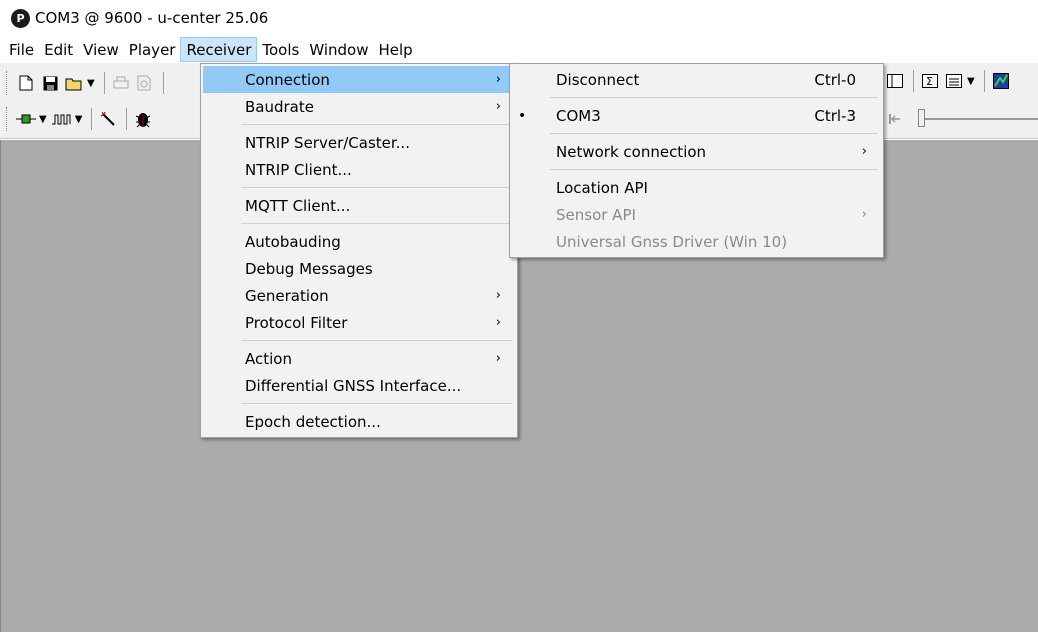 This screenshot has height=632, width=1038. What do you see at coordinates (143, 119) in the screenshot?
I see `debug-bug-icon` at bounding box center [143, 119].